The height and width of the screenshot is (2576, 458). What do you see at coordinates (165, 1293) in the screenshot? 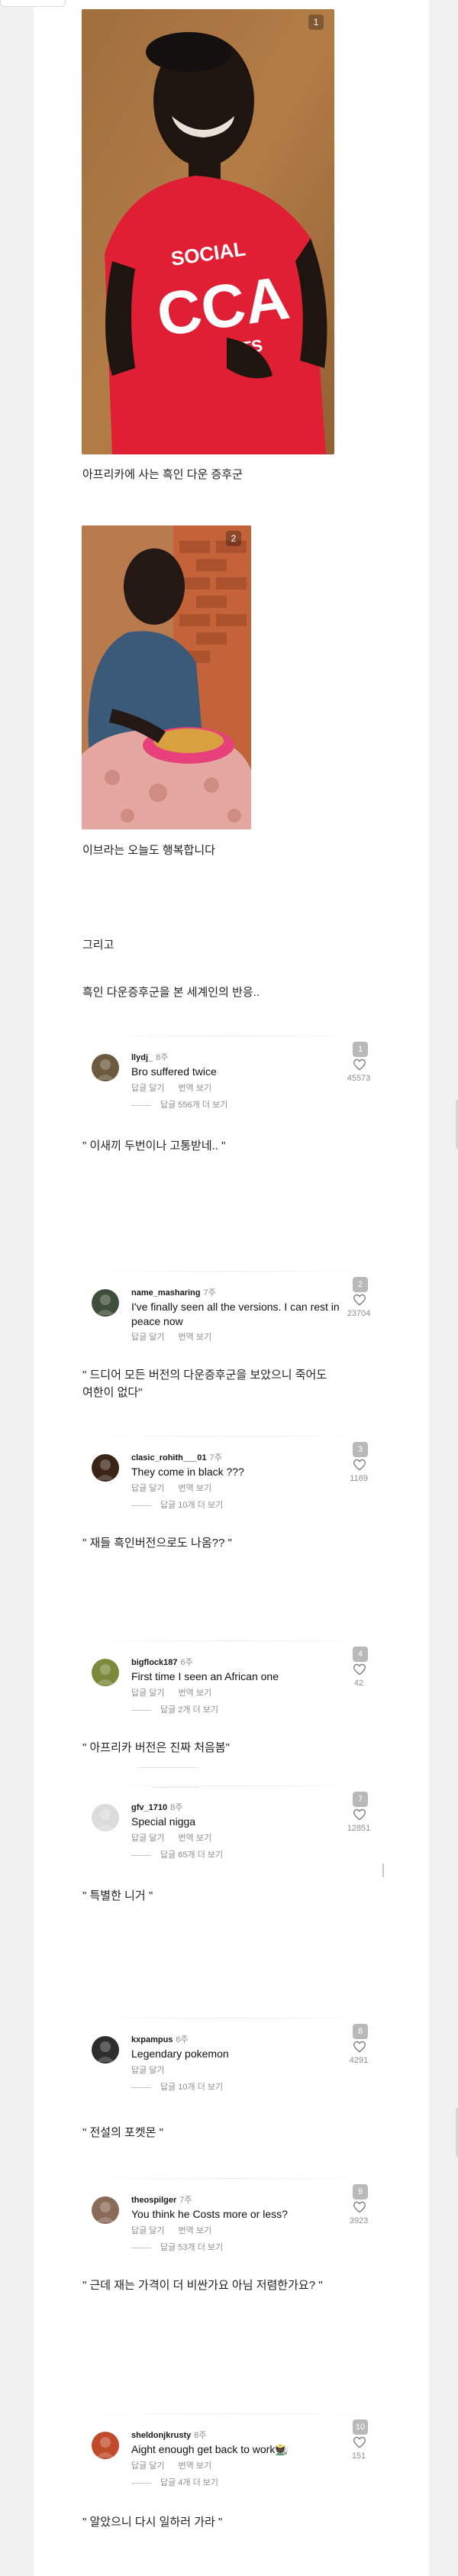
I see `username-text: name_masharing` at bounding box center [165, 1293].